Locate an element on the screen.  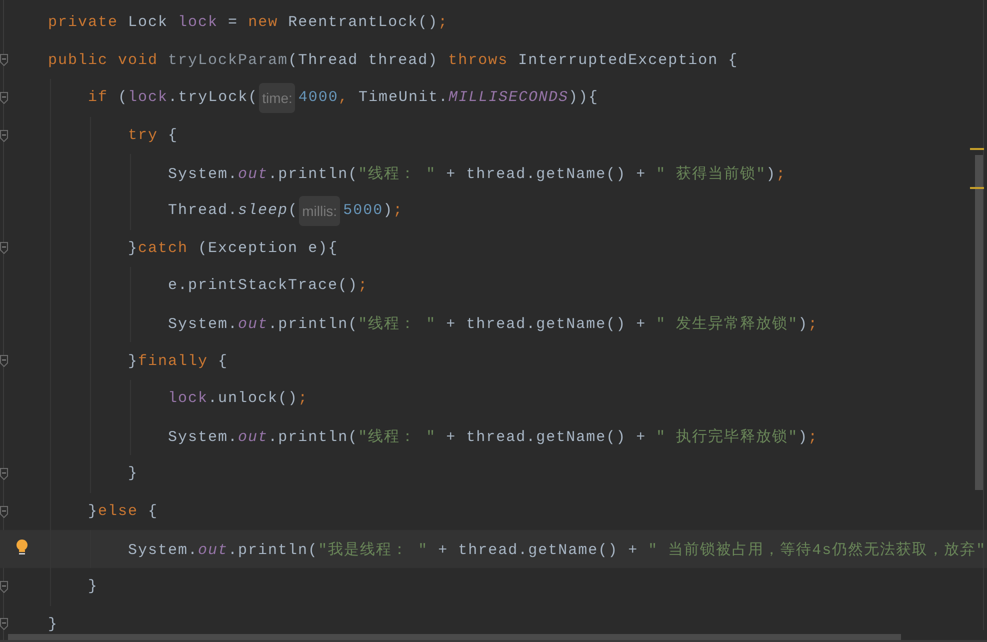
parameter-hint: time: is located at coordinates (277, 97).